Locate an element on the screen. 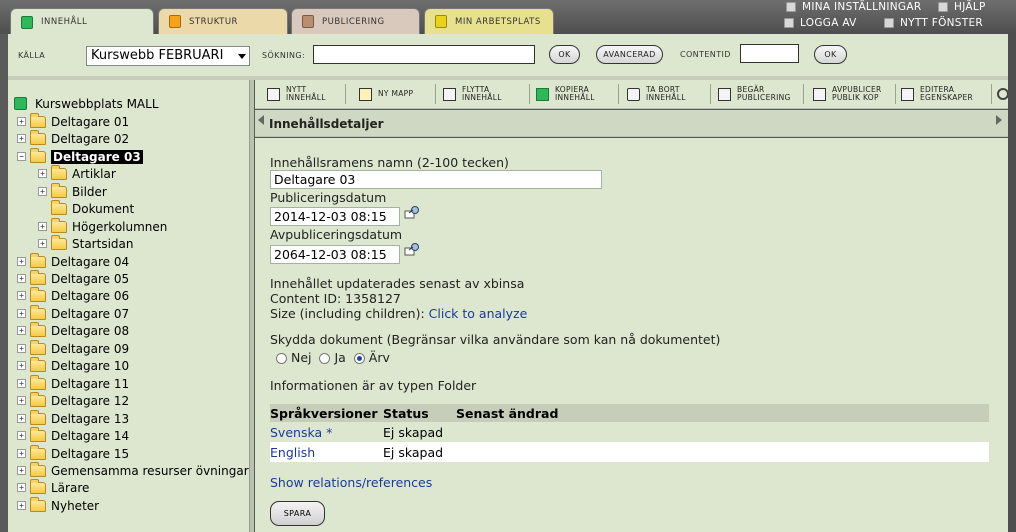 This screenshot has width=1016, height=532. cube-icon is located at coordinates (943, 7).